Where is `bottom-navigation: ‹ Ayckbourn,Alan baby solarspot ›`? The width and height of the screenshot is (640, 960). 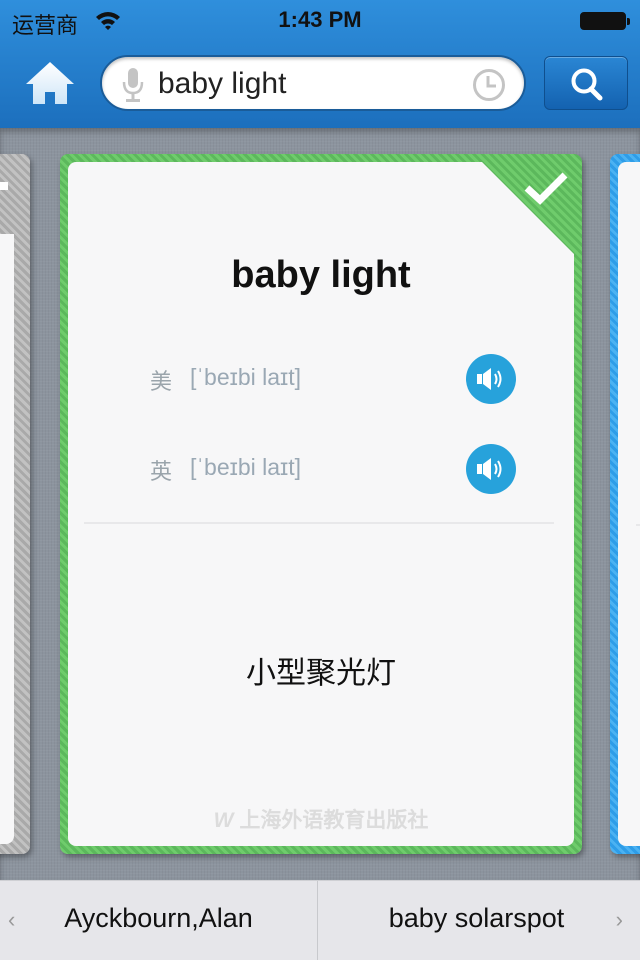
bottom-navigation: ‹ Ayckbourn,Alan baby solarspot › is located at coordinates (320, 920).